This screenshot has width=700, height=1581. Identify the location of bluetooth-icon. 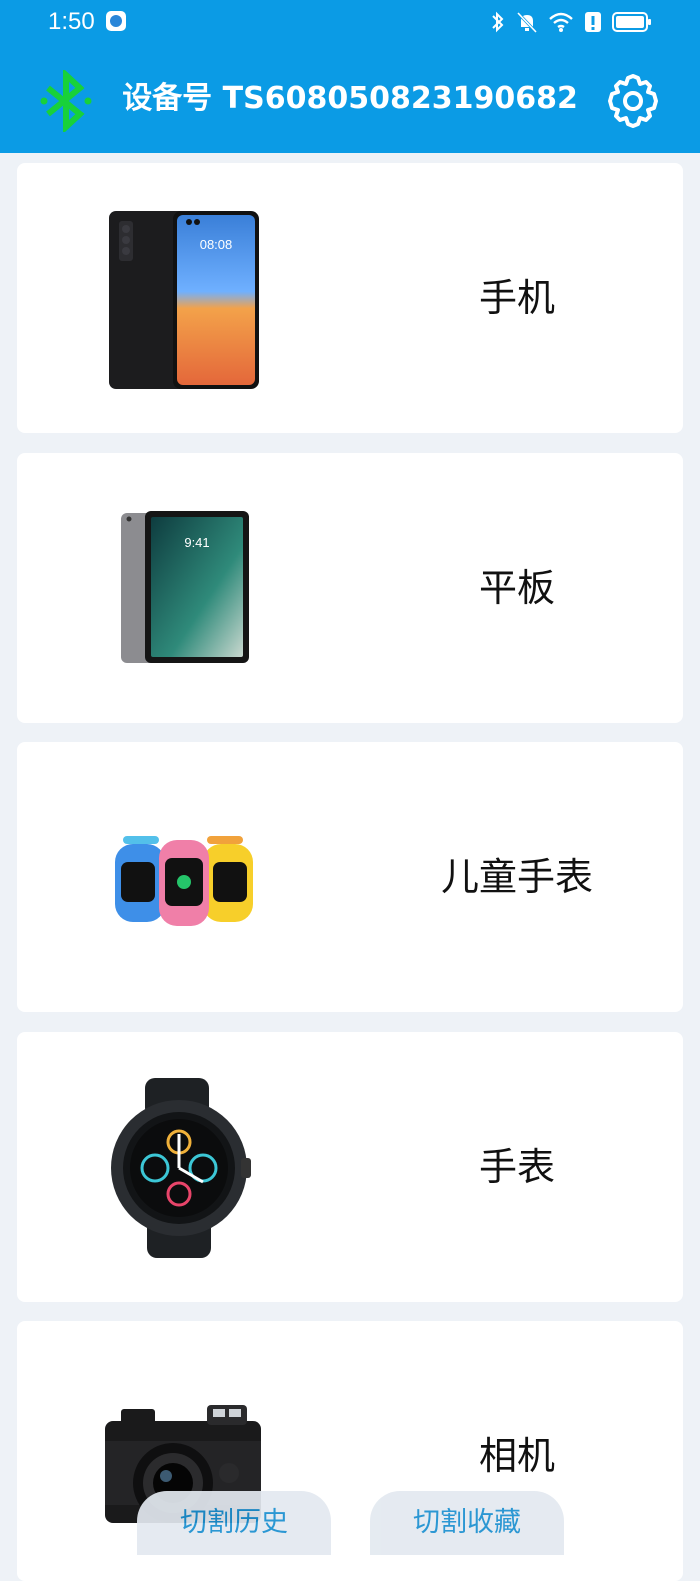
(498, 22).